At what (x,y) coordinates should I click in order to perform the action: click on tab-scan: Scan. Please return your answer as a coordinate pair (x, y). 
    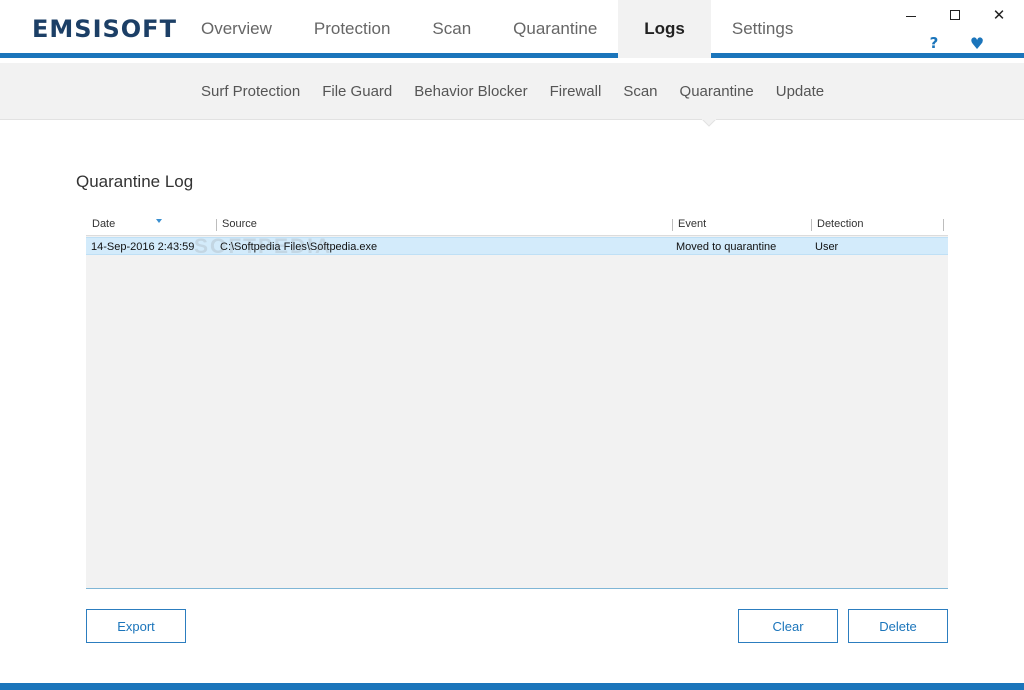
    Looking at the image, I should click on (451, 29).